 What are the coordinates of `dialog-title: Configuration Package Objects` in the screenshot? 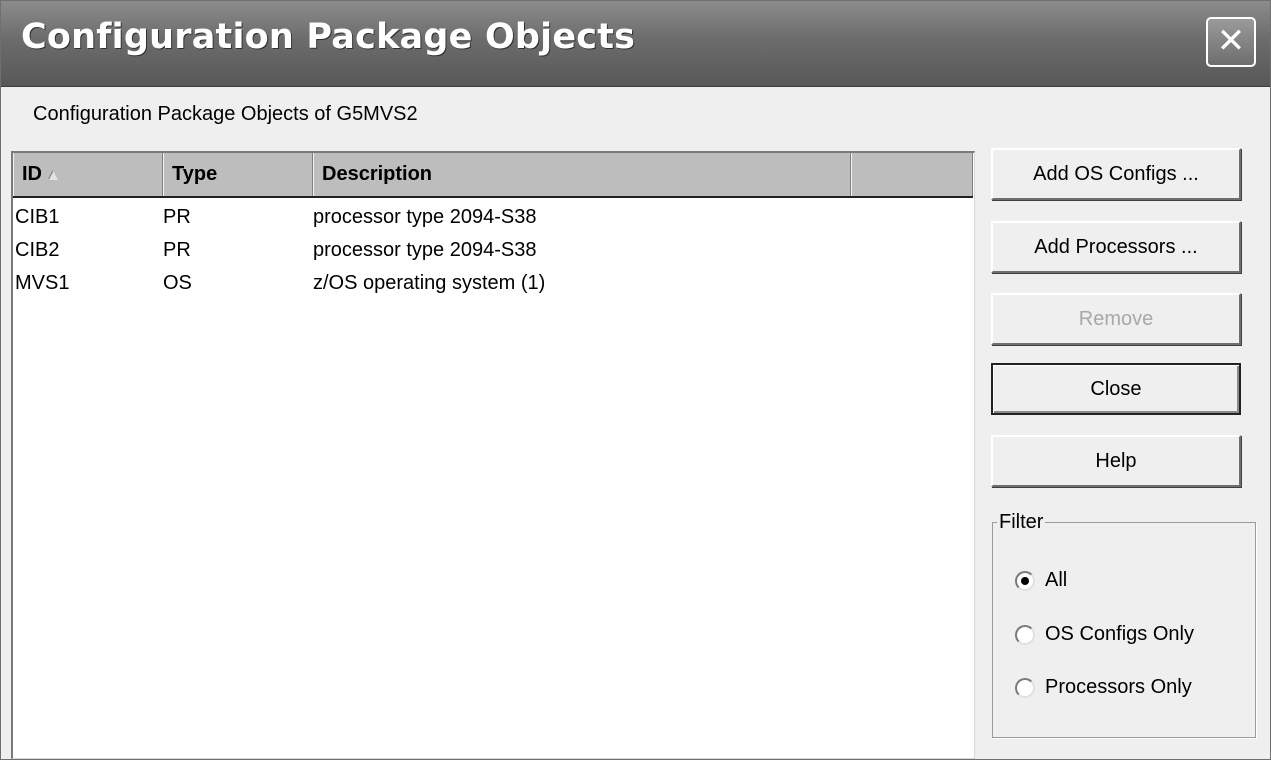 It's located at (328, 37).